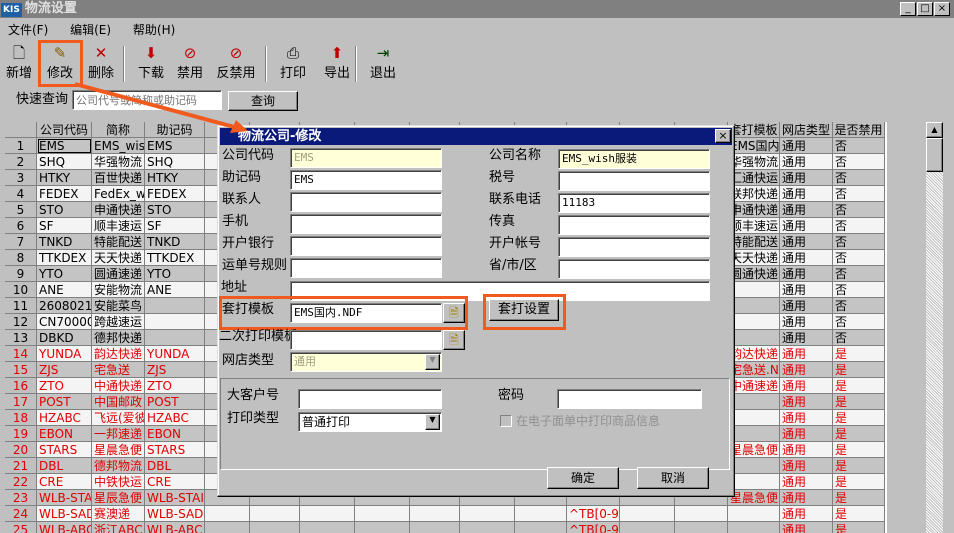 The height and width of the screenshot is (533, 954). What do you see at coordinates (21, 178) in the screenshot?
I see `cell-n: 3` at bounding box center [21, 178].